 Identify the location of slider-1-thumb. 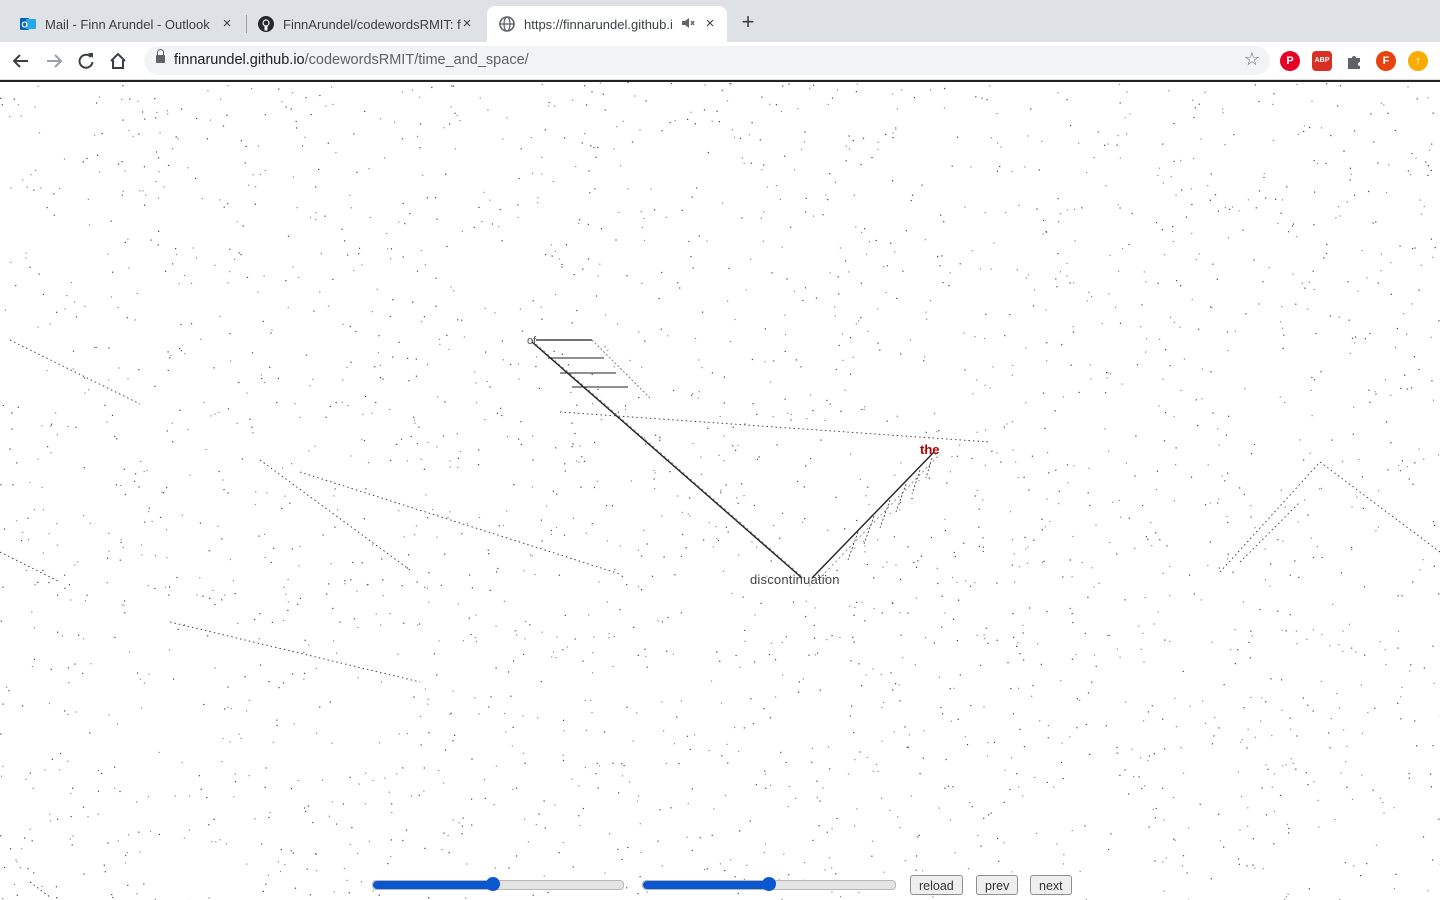
(493, 884).